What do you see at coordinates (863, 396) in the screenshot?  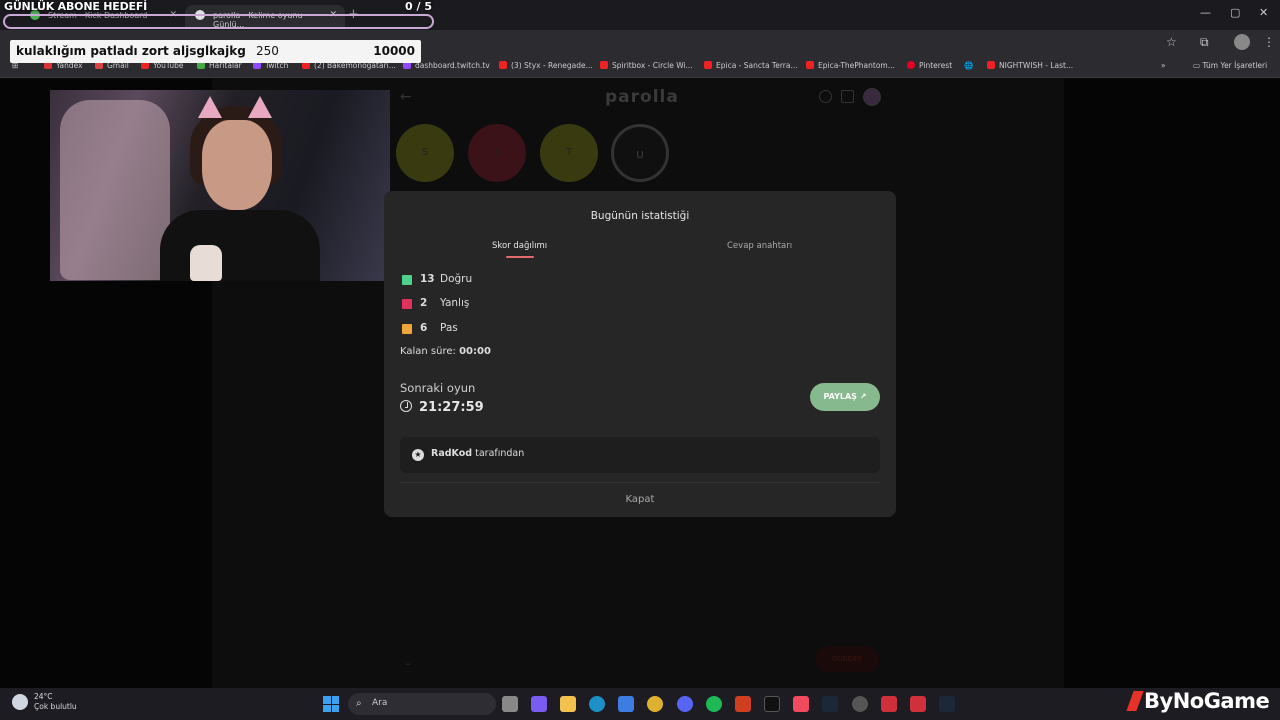 I see `share-icon: ↗` at bounding box center [863, 396].